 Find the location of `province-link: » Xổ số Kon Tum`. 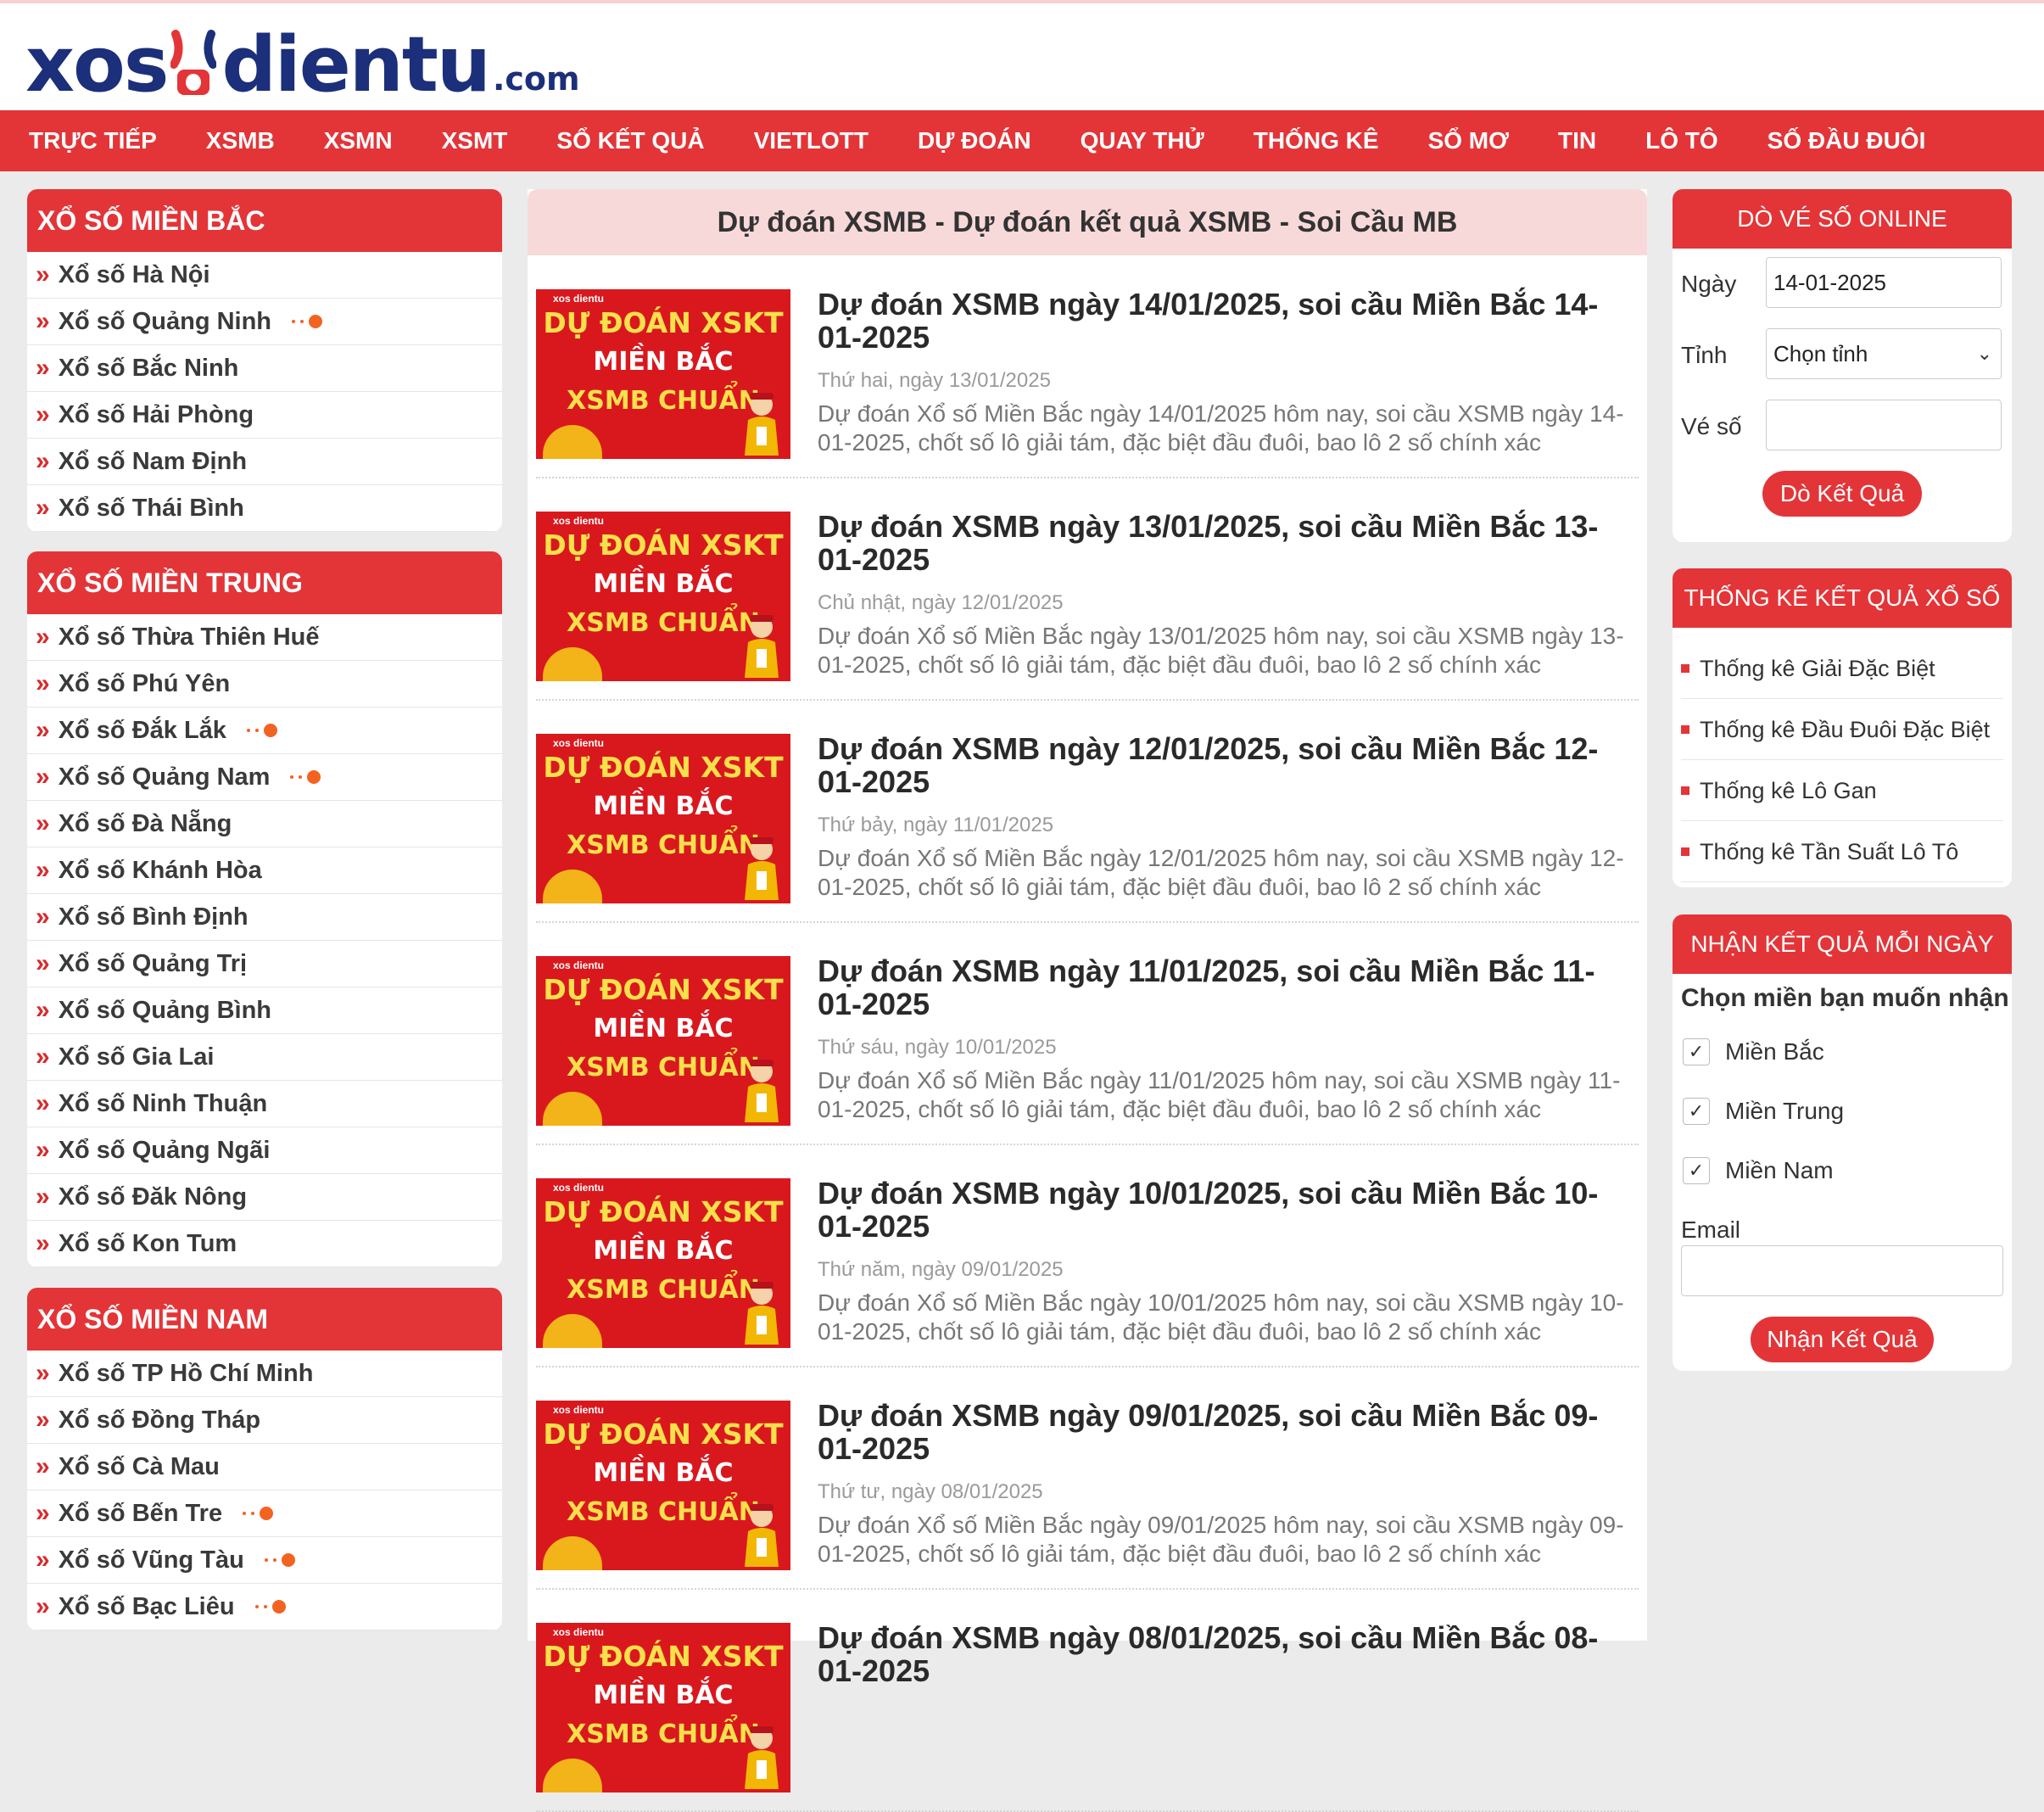

province-link: » Xổ số Kon Tum is located at coordinates (264, 1244).